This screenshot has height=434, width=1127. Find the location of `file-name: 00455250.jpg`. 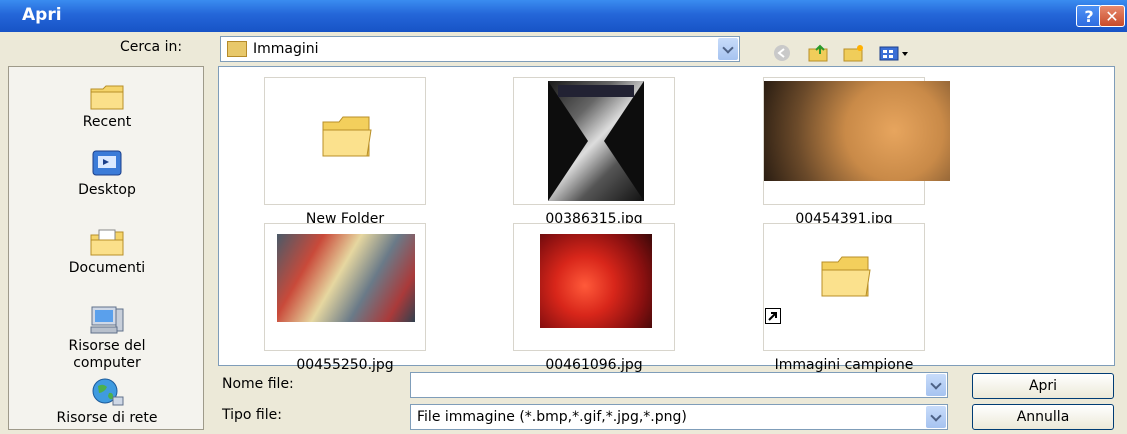

file-name: 00455250.jpg is located at coordinates (345, 365).